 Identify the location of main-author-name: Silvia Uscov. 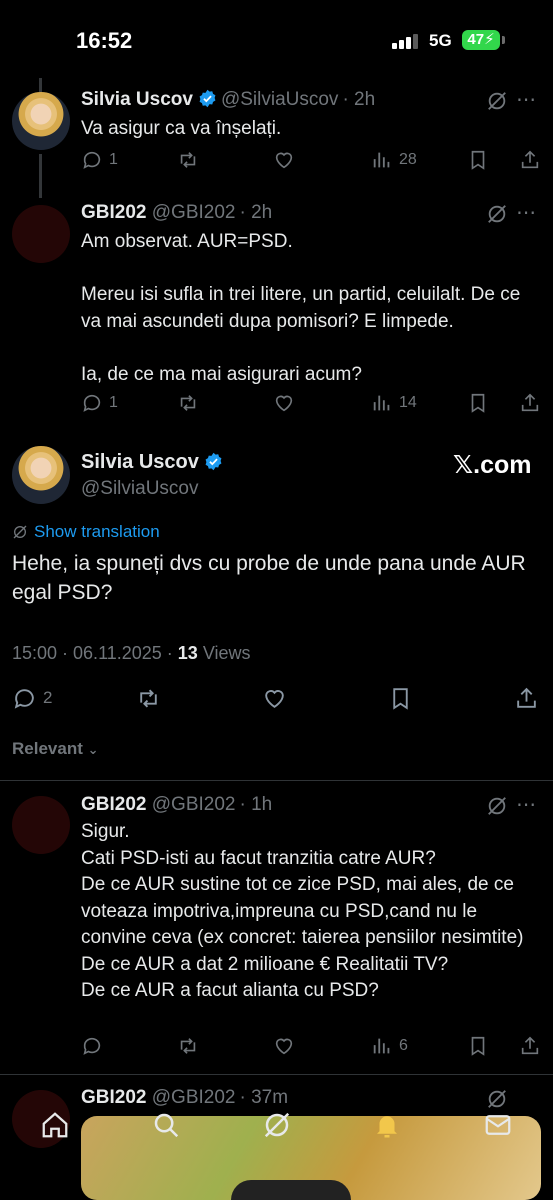
(154, 462).